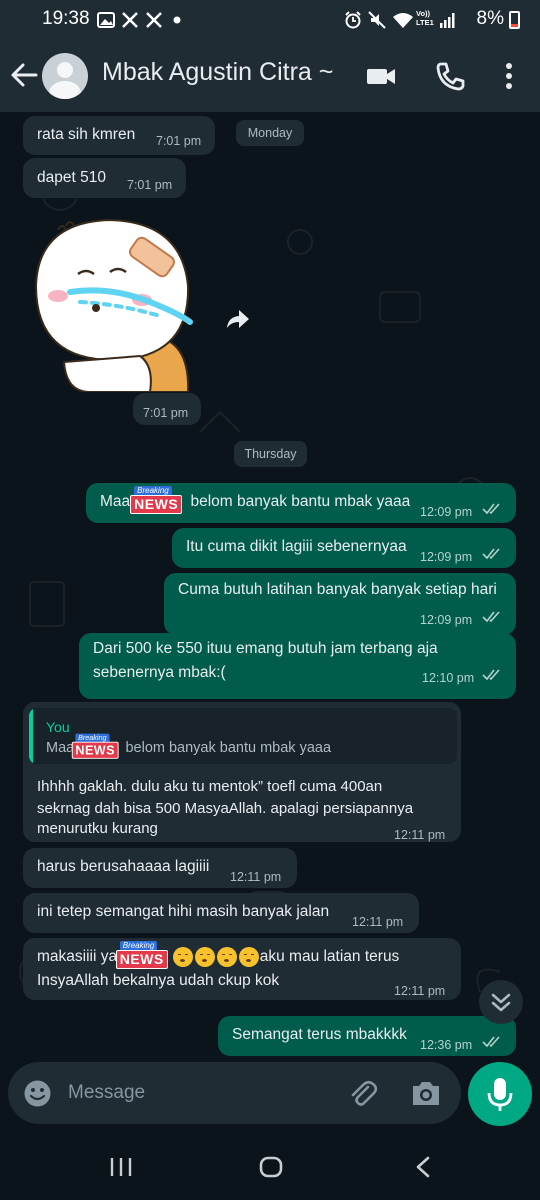 Image resolution: width=540 pixels, height=1200 pixels. Describe the element at coordinates (217, 72) in the screenshot. I see `contact-name: Mbak Agustin Citra ~` at that location.